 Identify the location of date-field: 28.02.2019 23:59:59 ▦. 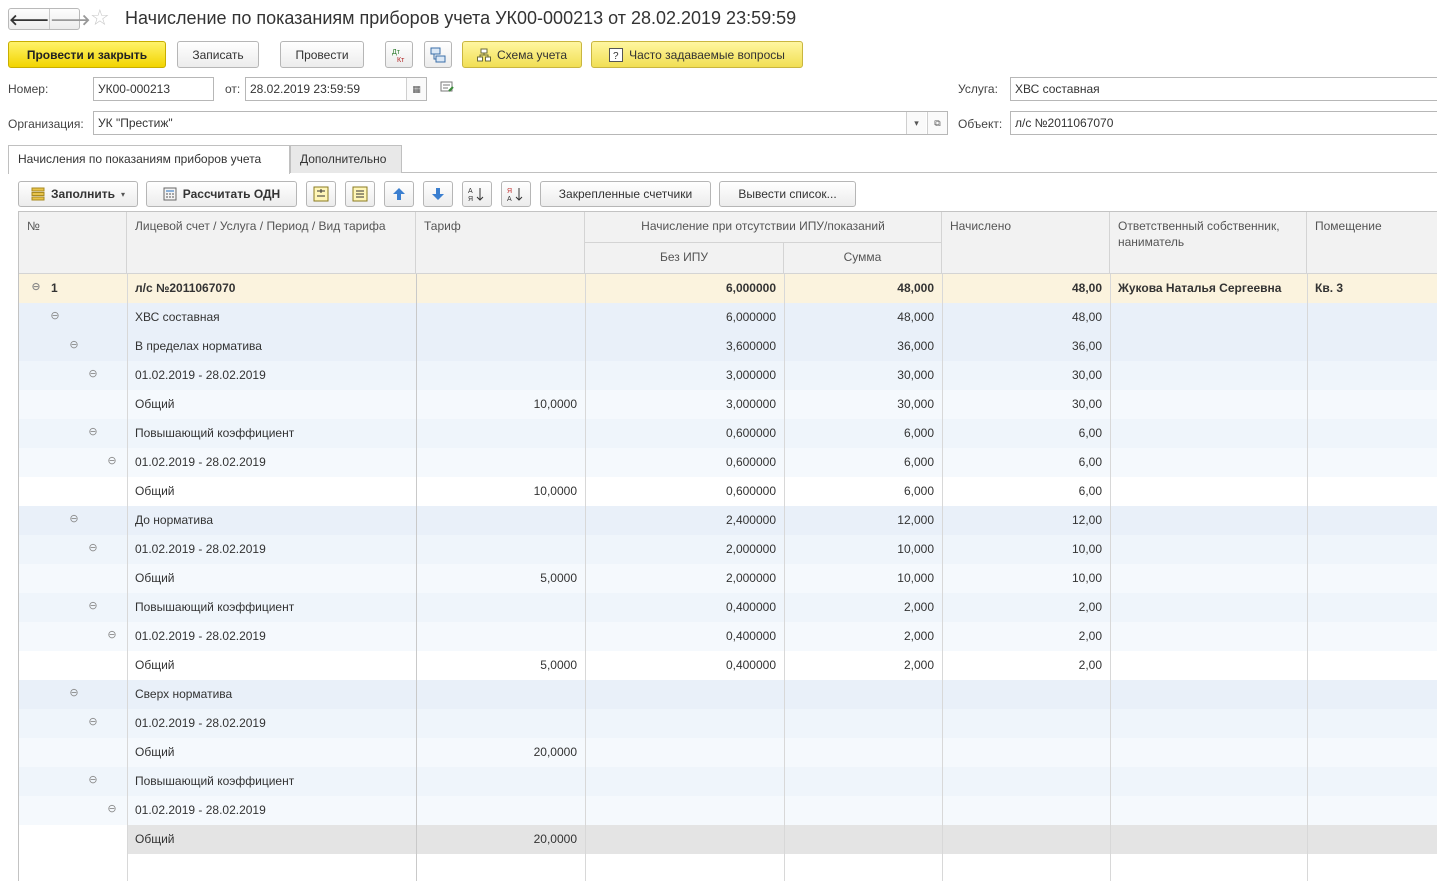
(336, 89).